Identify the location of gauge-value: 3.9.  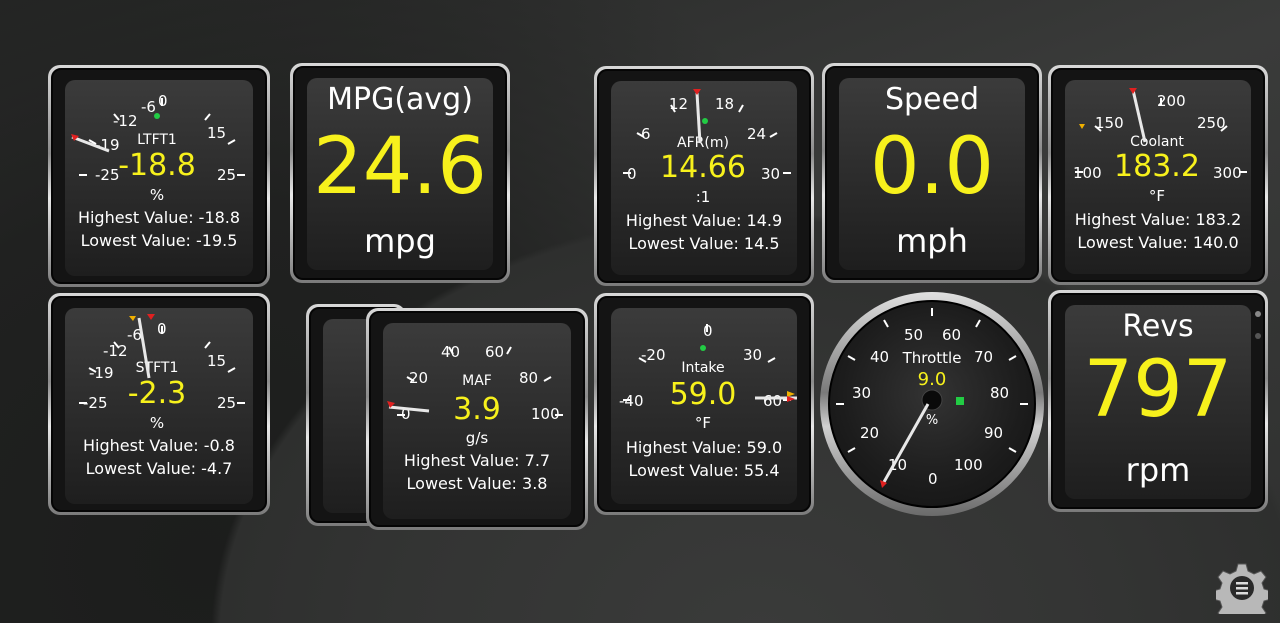
(477, 409).